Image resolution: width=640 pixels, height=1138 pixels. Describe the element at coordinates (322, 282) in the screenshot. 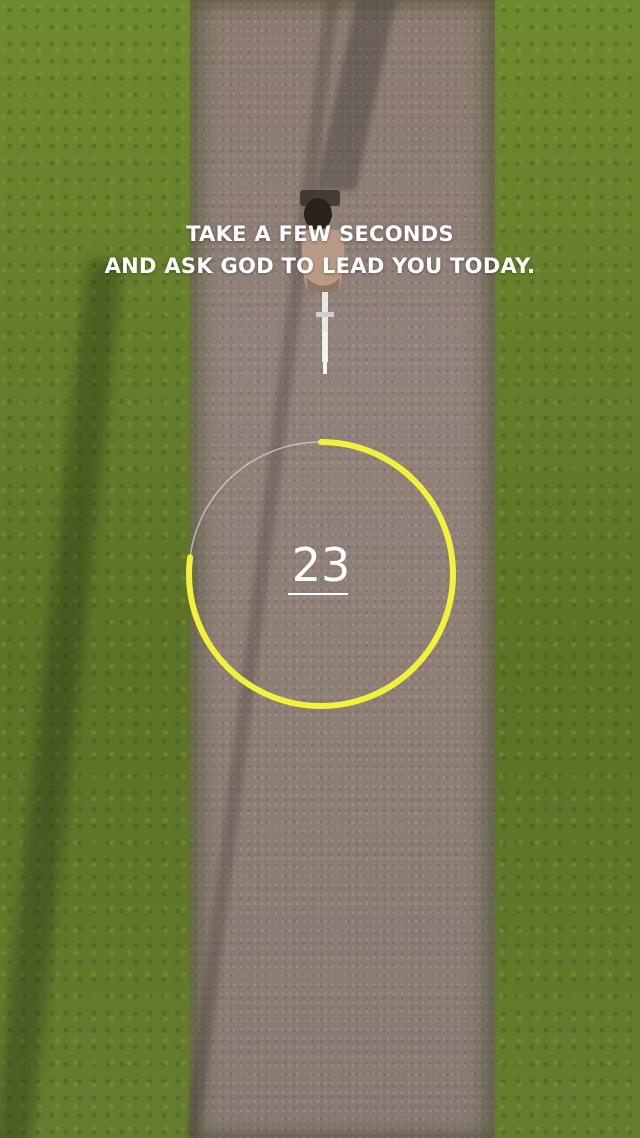

I see `cyclist-image` at that location.